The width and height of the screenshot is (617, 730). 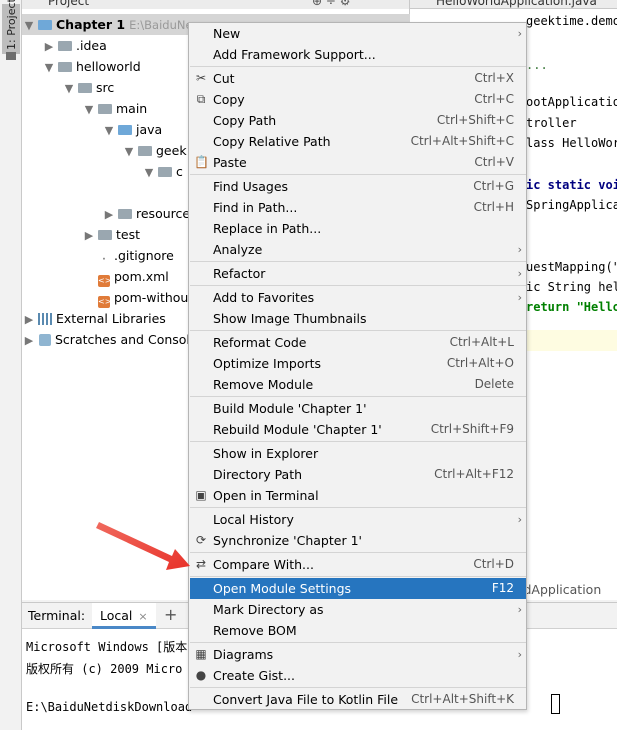 What do you see at coordinates (142, 616) in the screenshot?
I see `close-icon: ×` at bounding box center [142, 616].